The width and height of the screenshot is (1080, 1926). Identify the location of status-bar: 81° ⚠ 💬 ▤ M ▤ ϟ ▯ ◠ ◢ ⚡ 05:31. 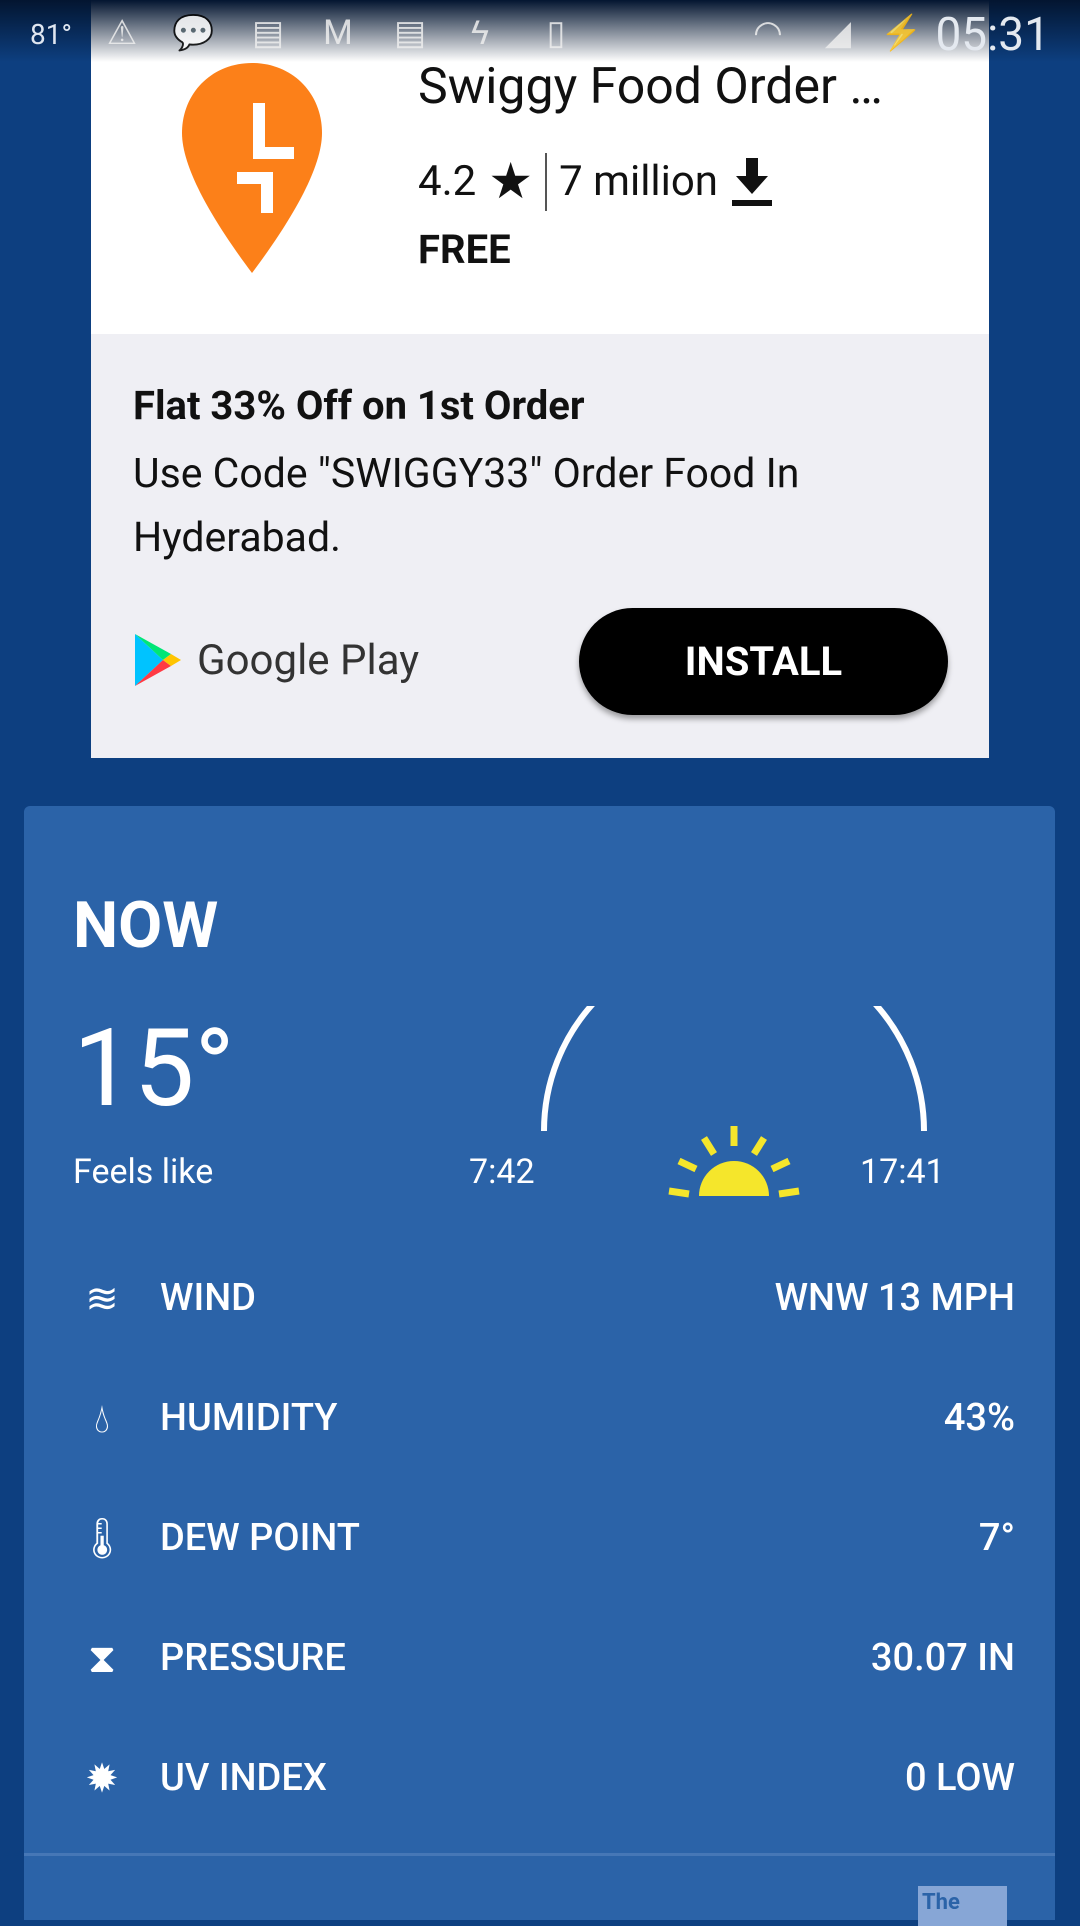
(540, 31).